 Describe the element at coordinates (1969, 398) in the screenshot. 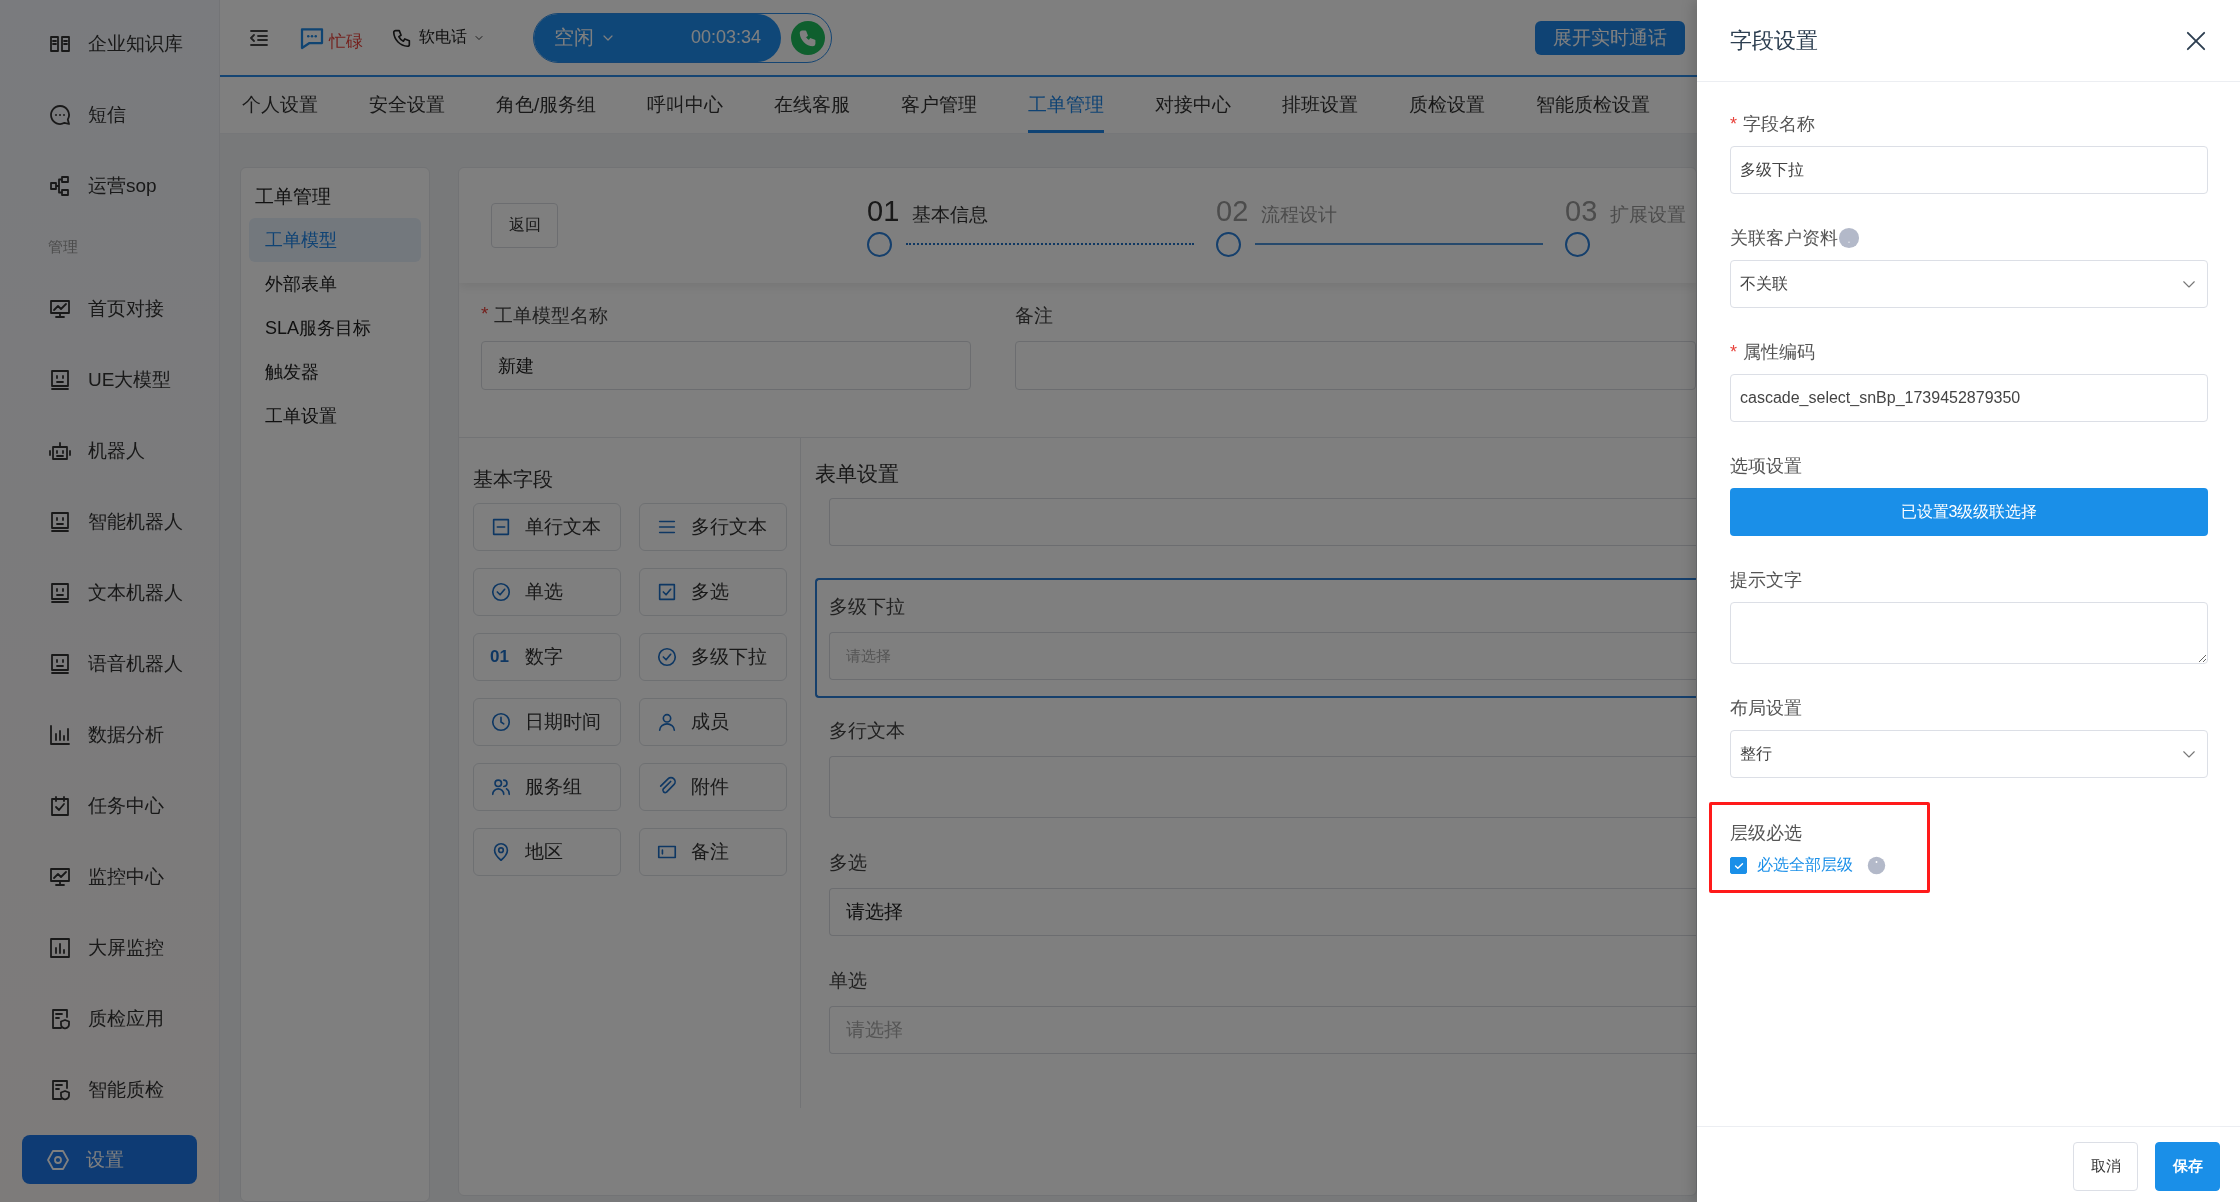

I see `input-field: cascade_select_snBp_1739452879350` at that location.